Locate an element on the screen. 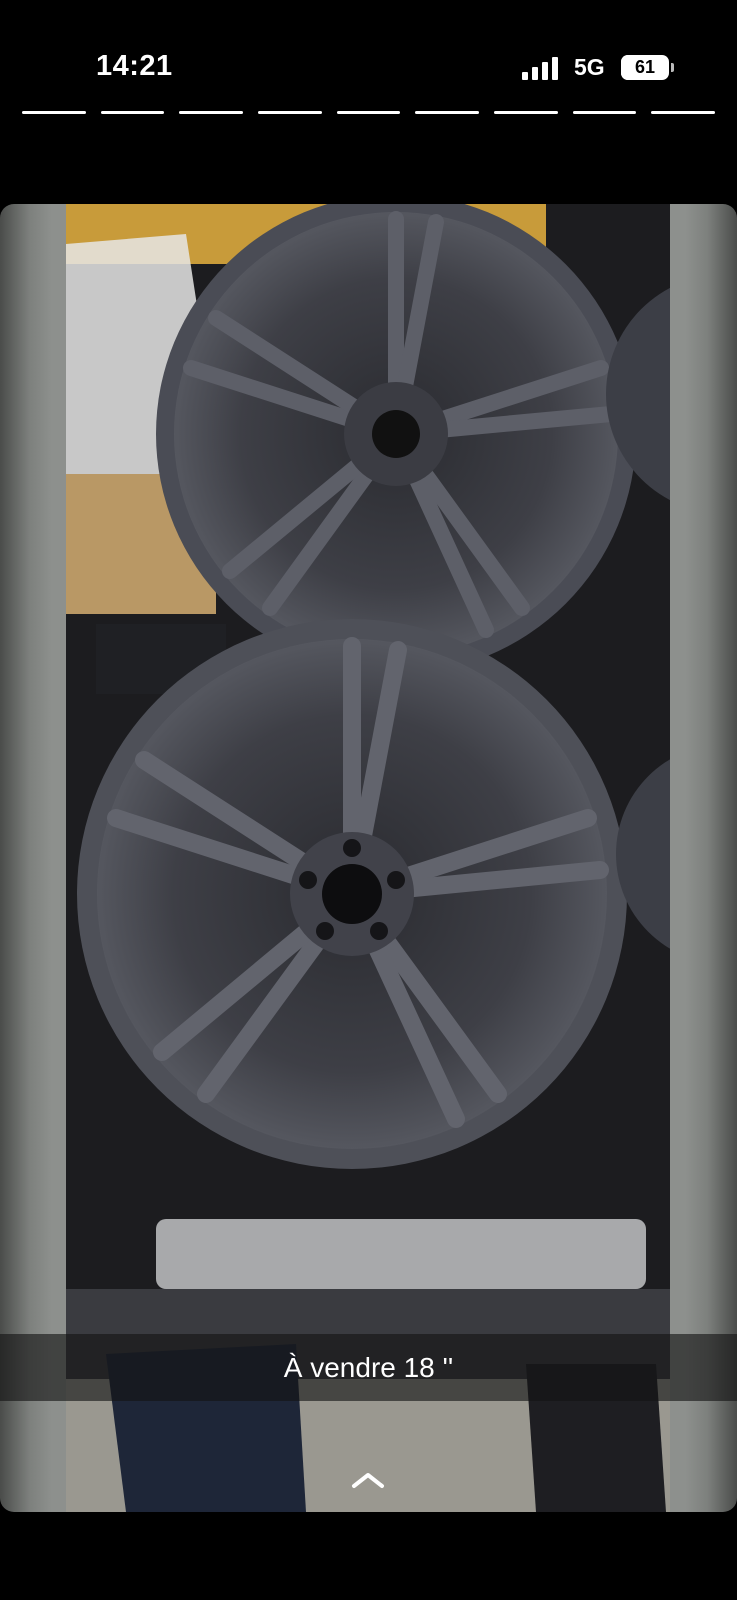  battery-icon: 61 is located at coordinates (645, 67).